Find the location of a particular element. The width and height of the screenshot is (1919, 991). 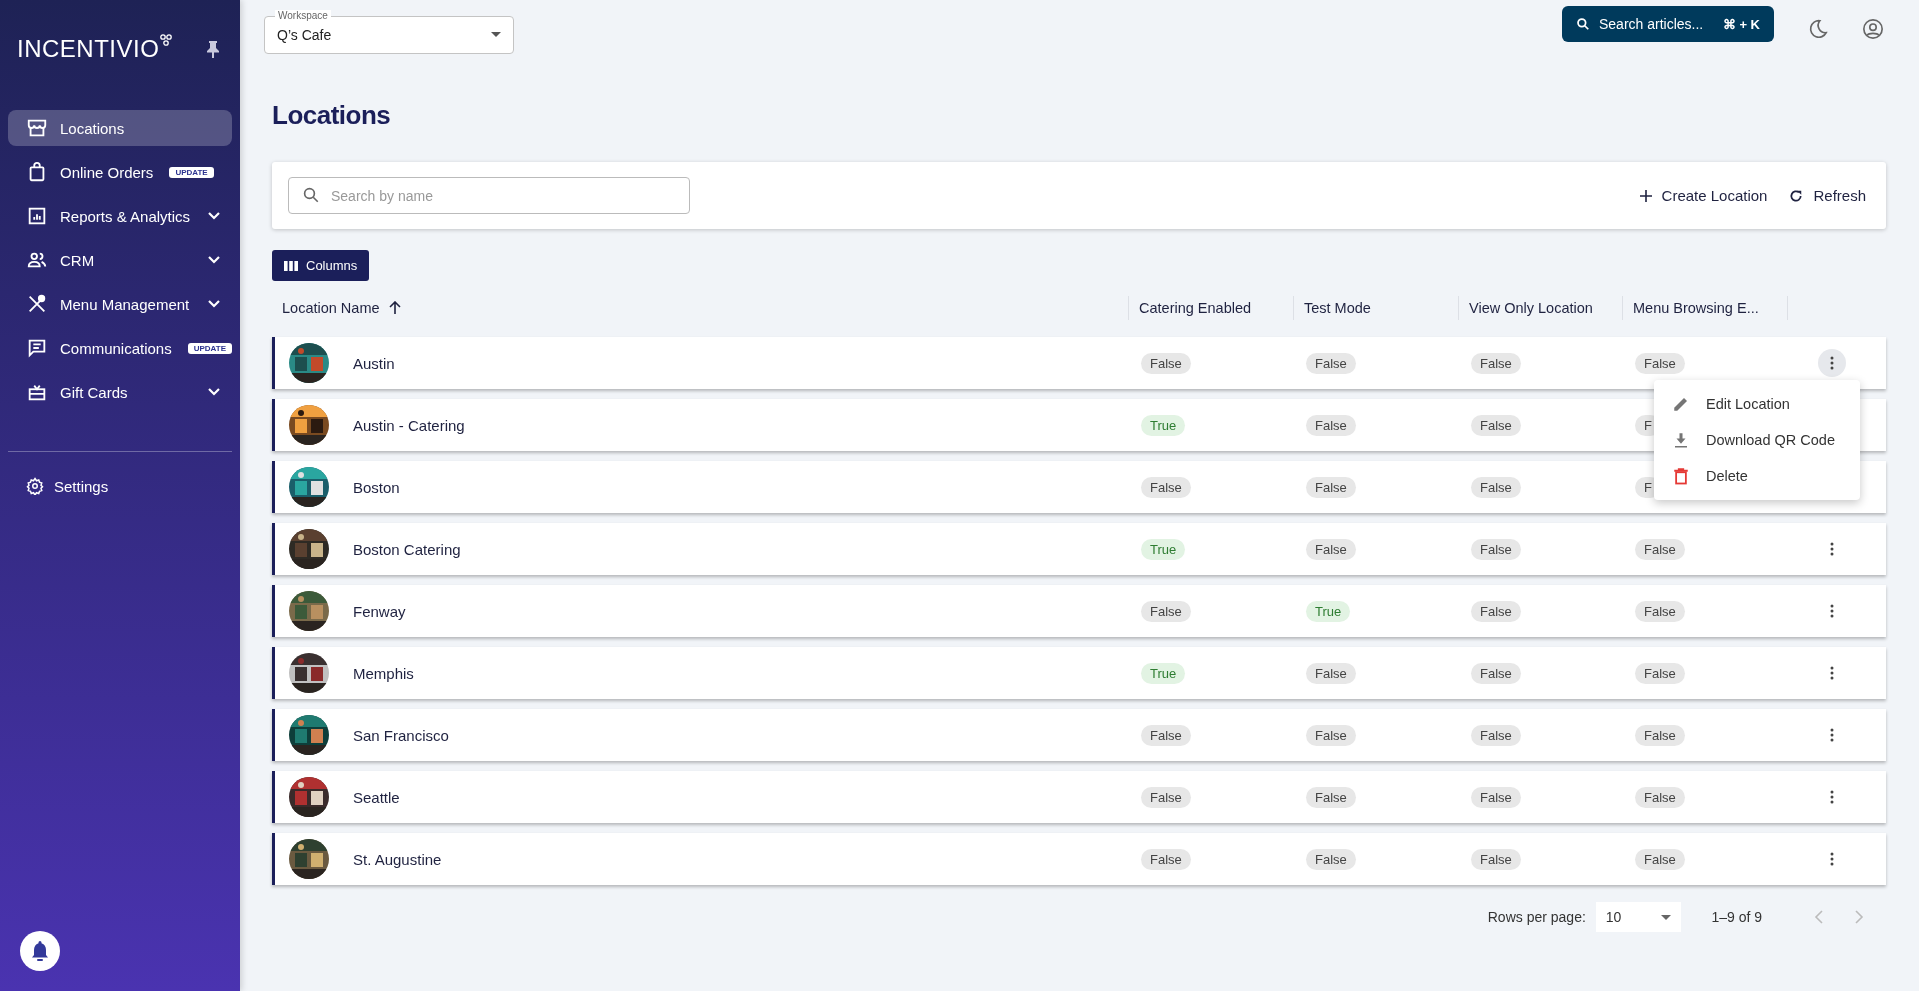

previous-page-icon is located at coordinates (1819, 917).